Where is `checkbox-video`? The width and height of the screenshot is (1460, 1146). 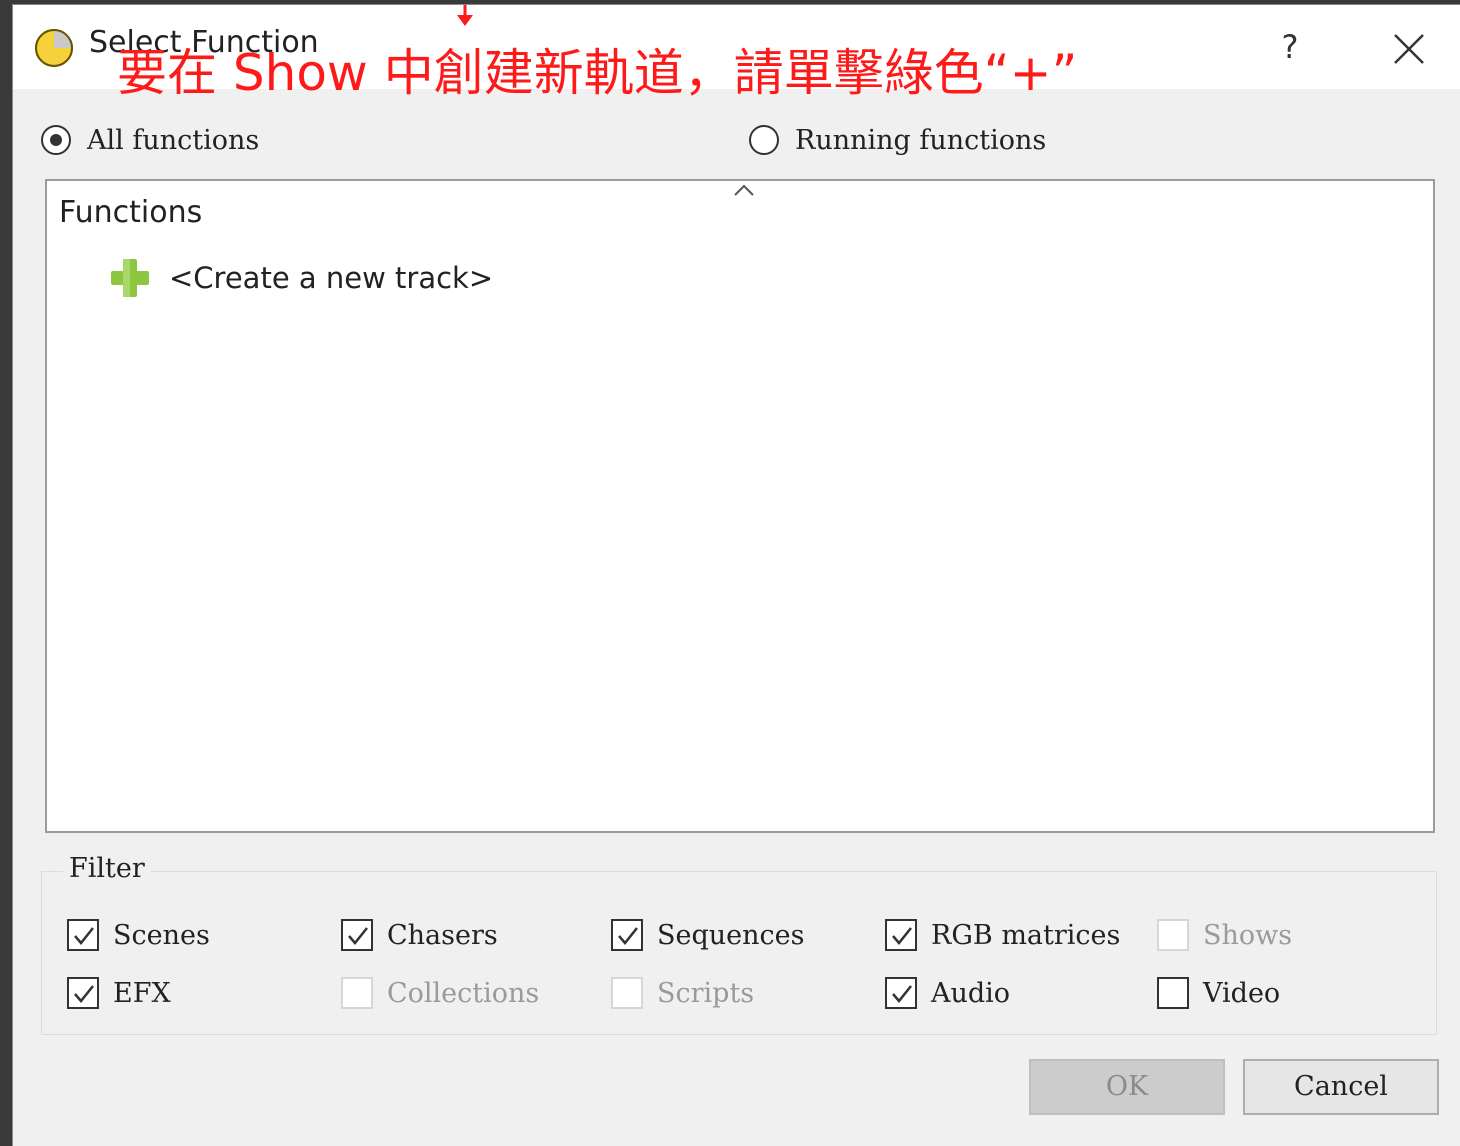
checkbox-video is located at coordinates (1173, 993).